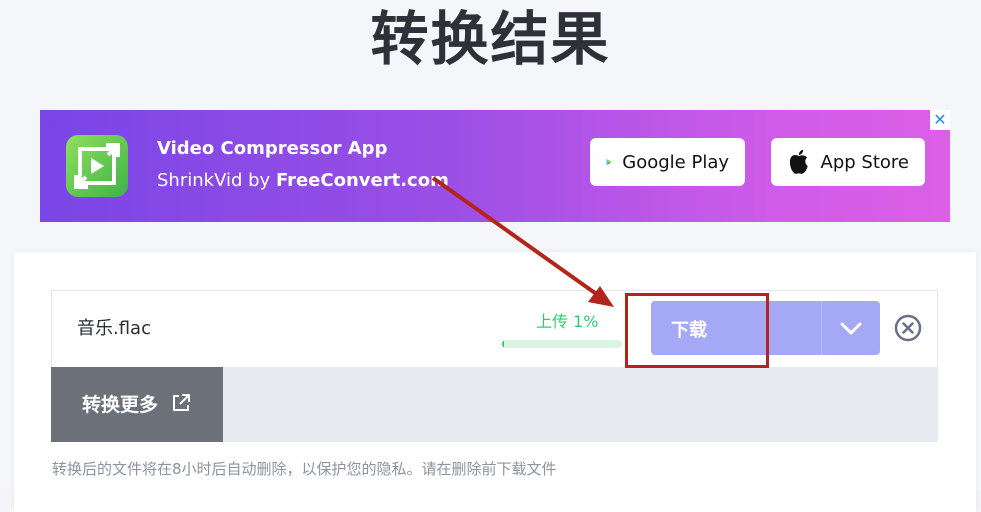 Image resolution: width=981 pixels, height=512 pixels. Describe the element at coordinates (97, 166) in the screenshot. I see `video-compress-logo-icon` at that location.